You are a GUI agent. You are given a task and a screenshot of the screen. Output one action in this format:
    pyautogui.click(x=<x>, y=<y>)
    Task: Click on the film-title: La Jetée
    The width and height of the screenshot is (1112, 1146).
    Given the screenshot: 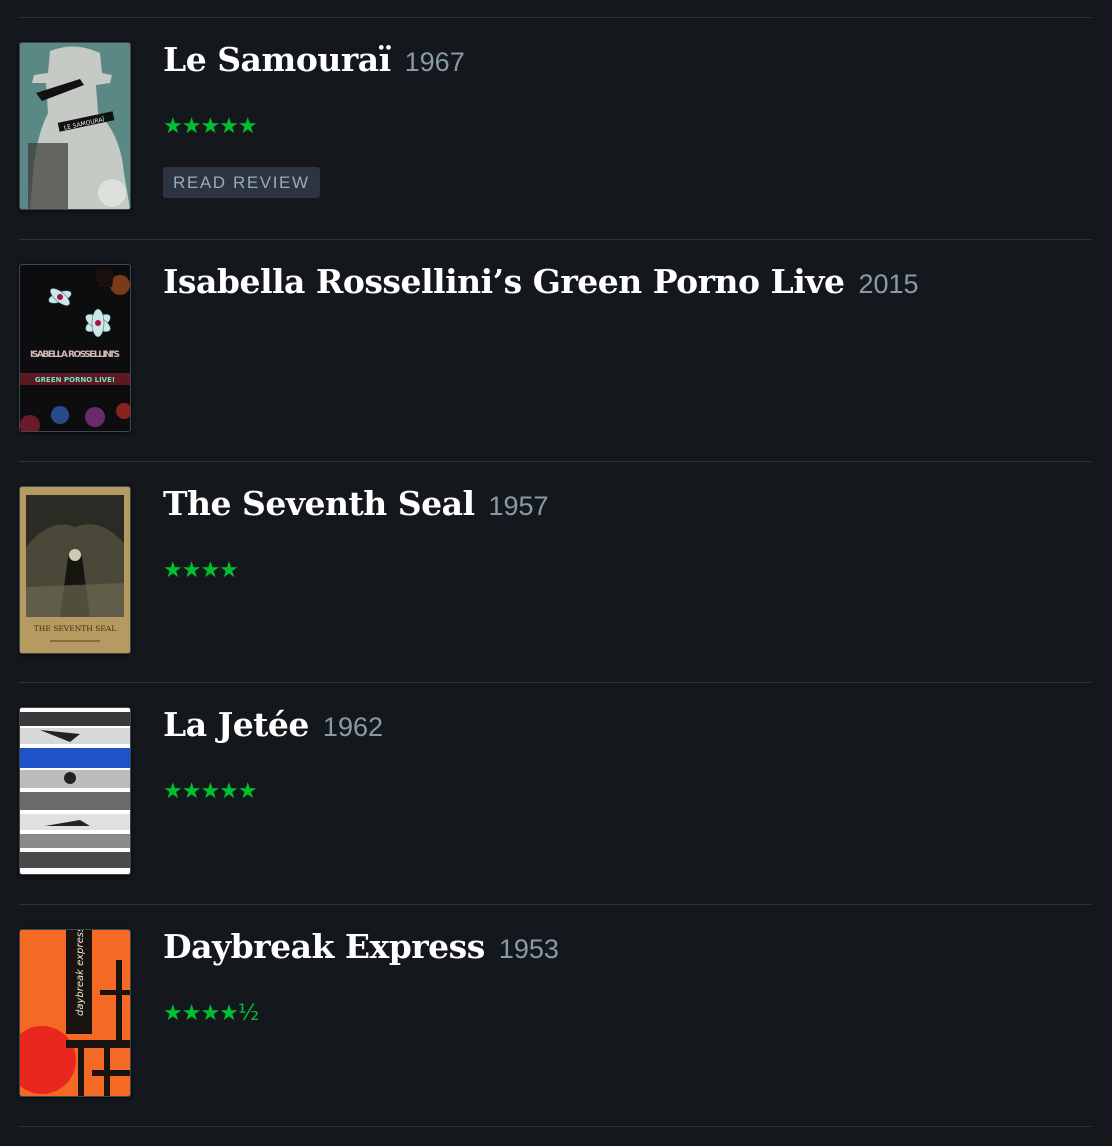 What is the action you would take?
    pyautogui.click(x=236, y=724)
    